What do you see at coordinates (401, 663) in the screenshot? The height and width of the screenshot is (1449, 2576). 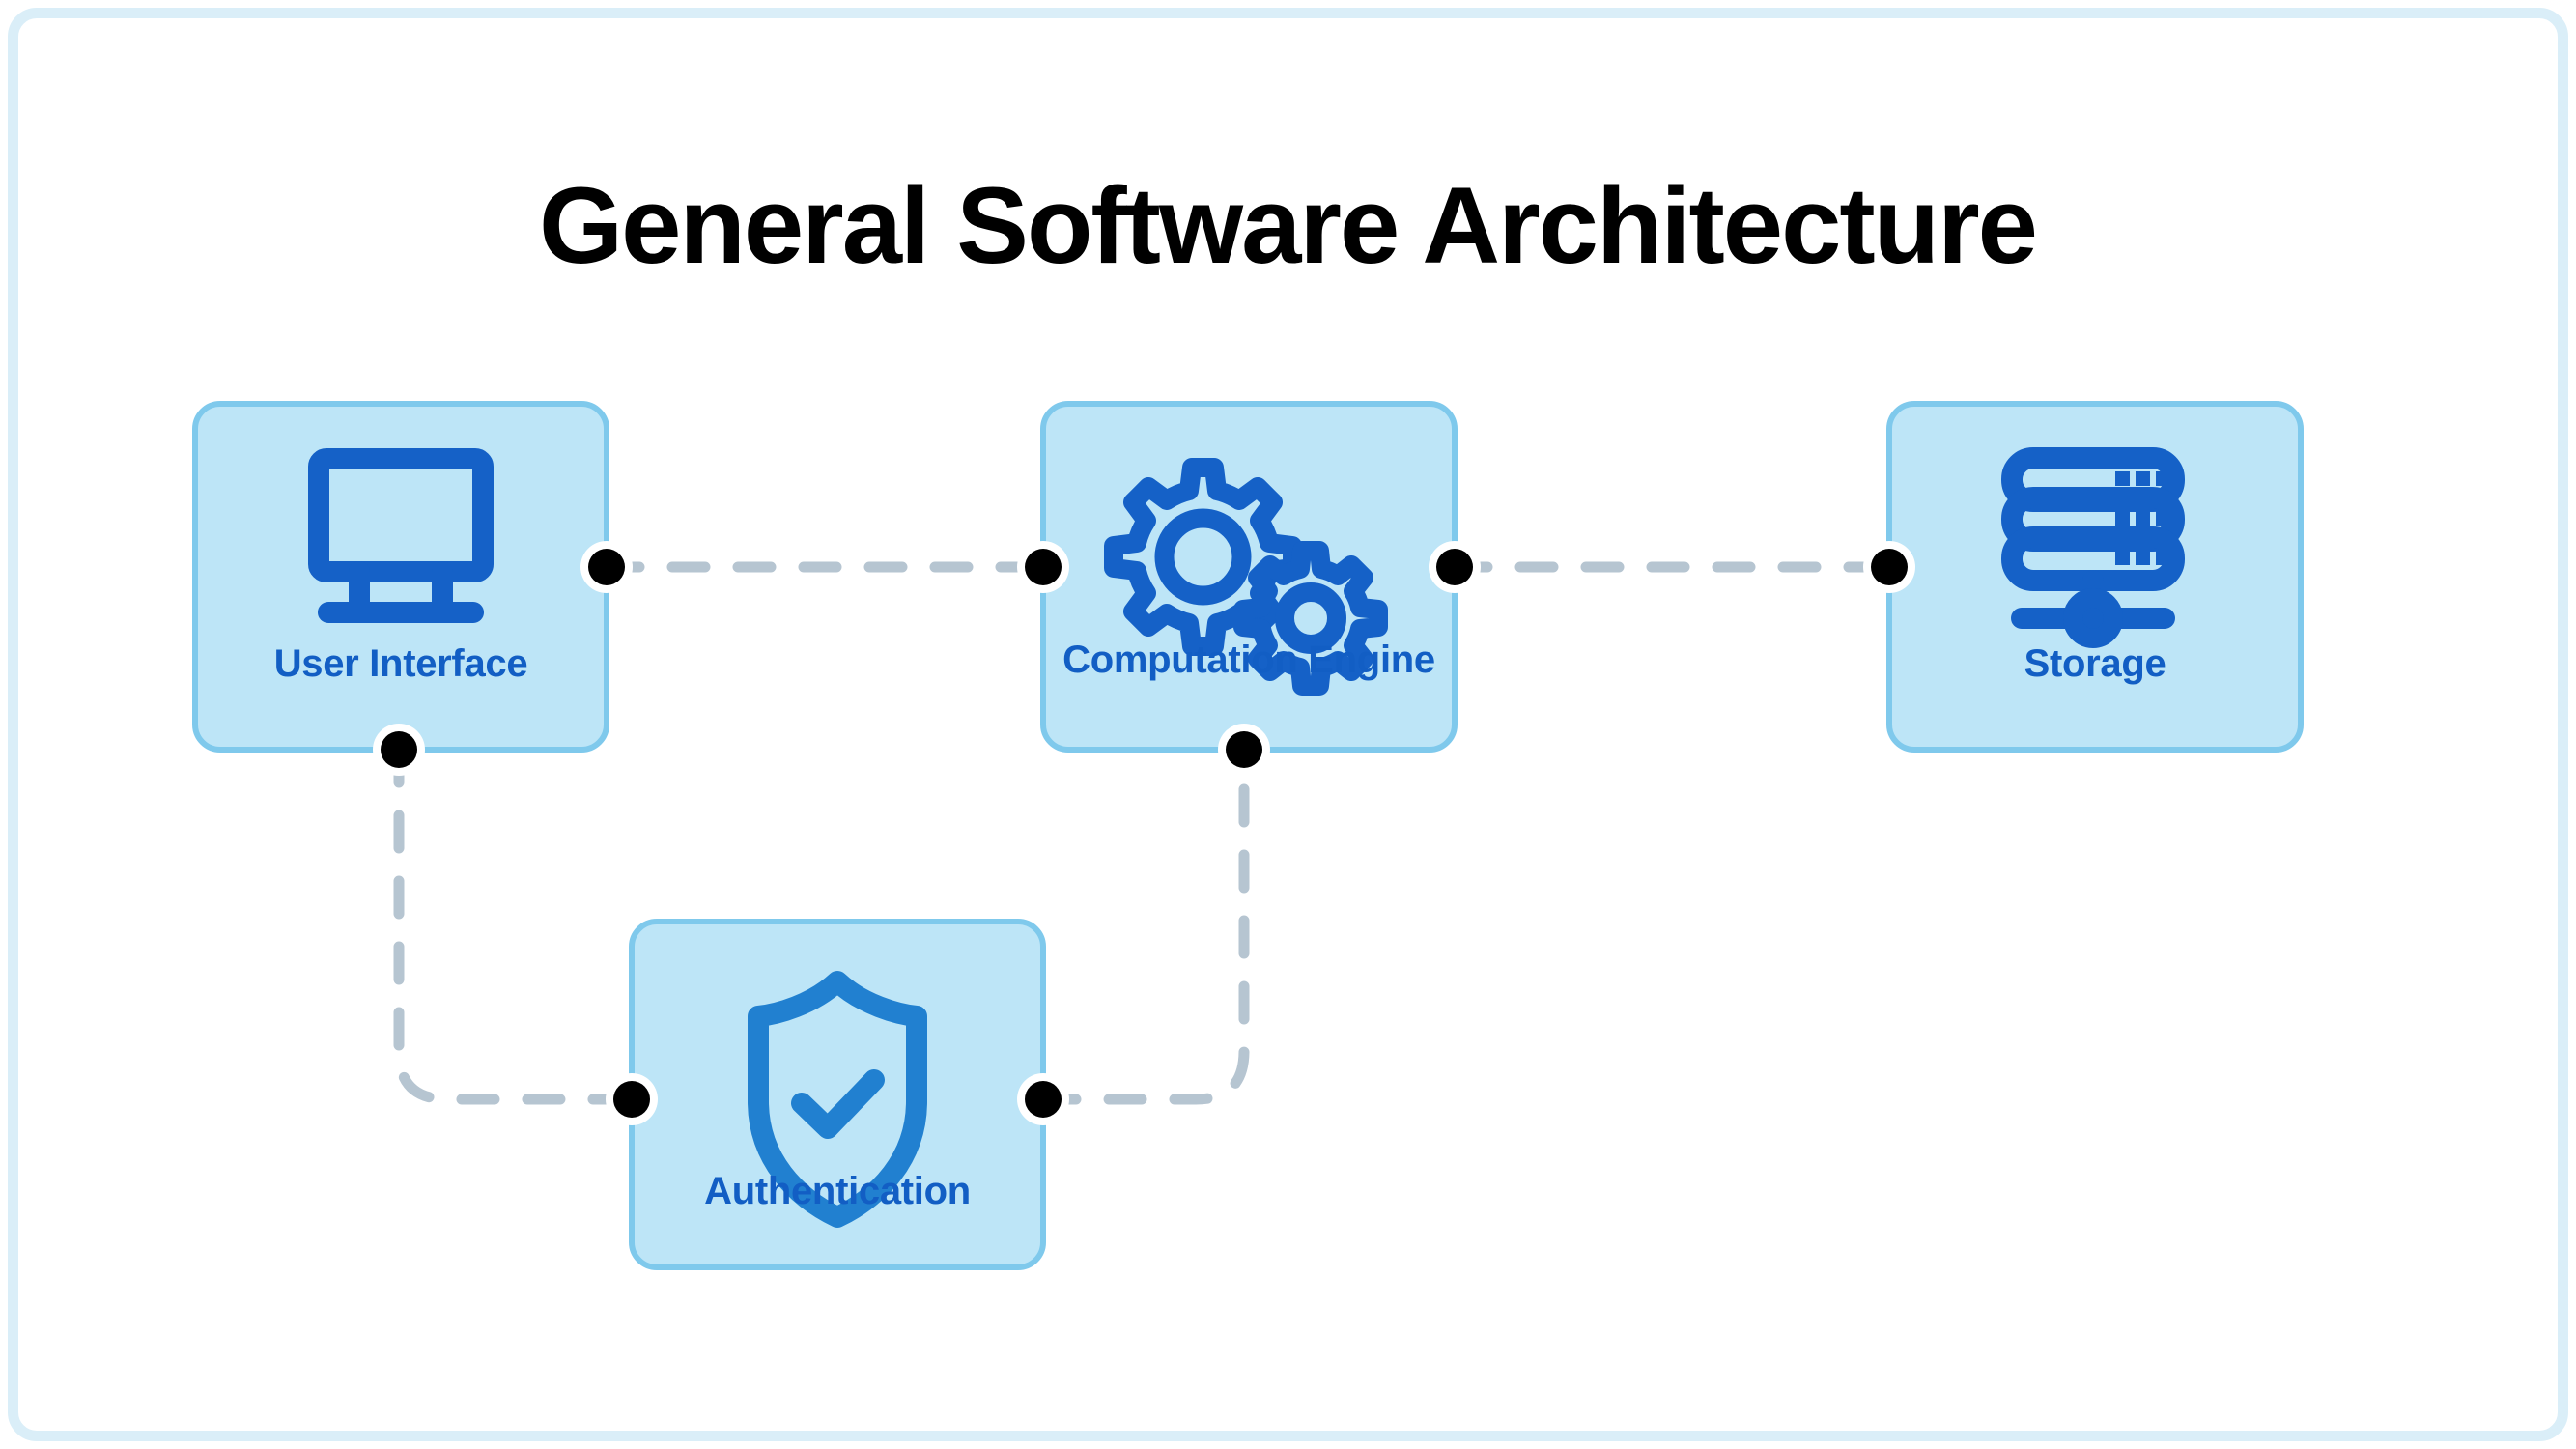 I see `node-user-interface-label: User Interface` at bounding box center [401, 663].